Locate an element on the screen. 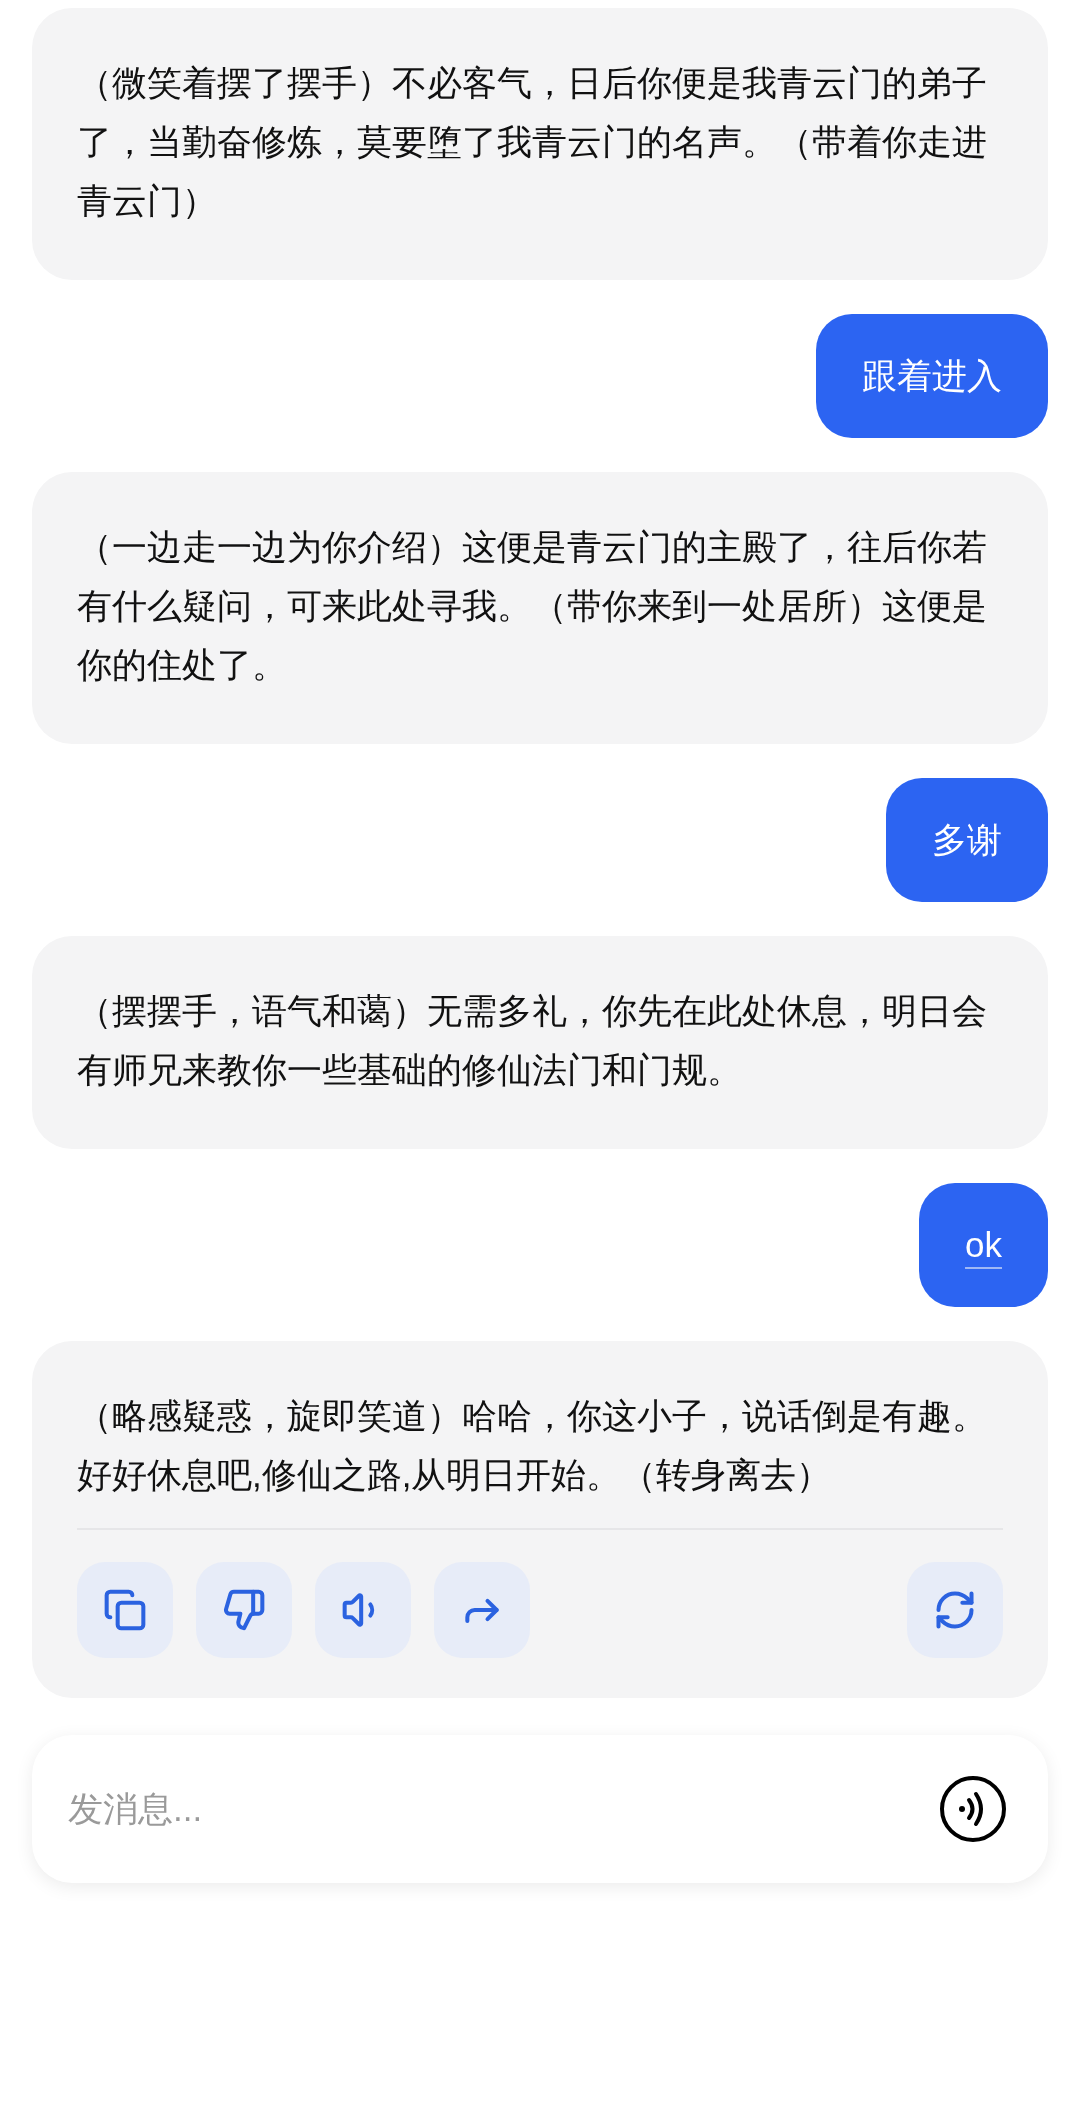  copy-icon is located at coordinates (125, 1610).